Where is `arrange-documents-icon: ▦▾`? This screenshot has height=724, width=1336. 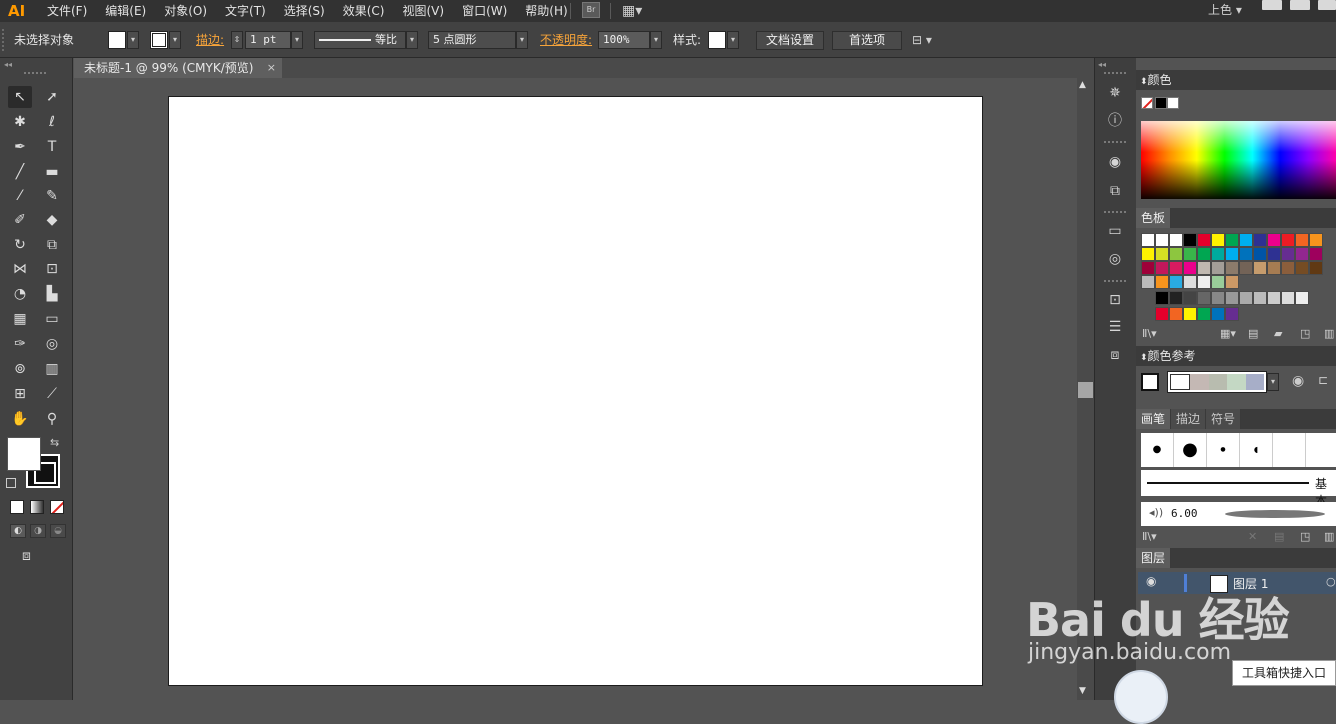 arrange-documents-icon: ▦▾ is located at coordinates (635, 11).